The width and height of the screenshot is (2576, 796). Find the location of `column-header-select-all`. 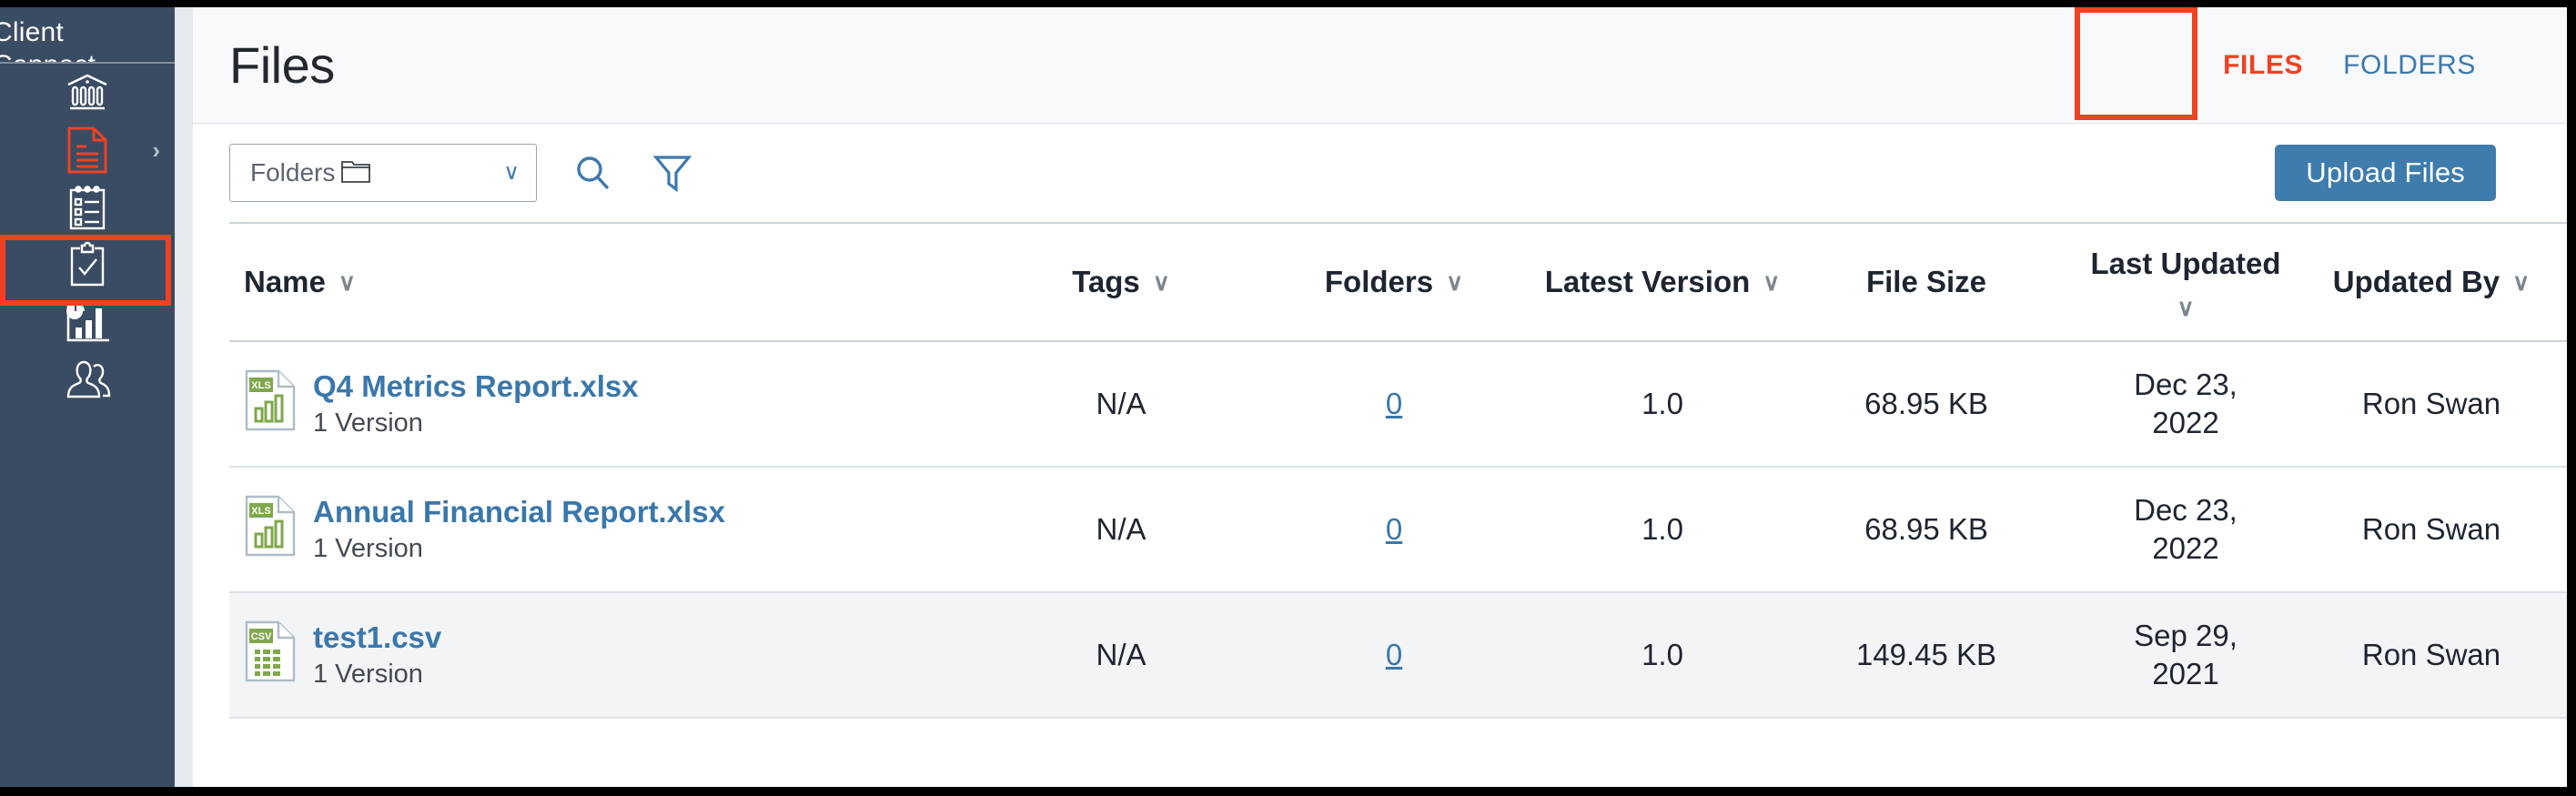

column-header-select-all is located at coordinates (2558, 282).